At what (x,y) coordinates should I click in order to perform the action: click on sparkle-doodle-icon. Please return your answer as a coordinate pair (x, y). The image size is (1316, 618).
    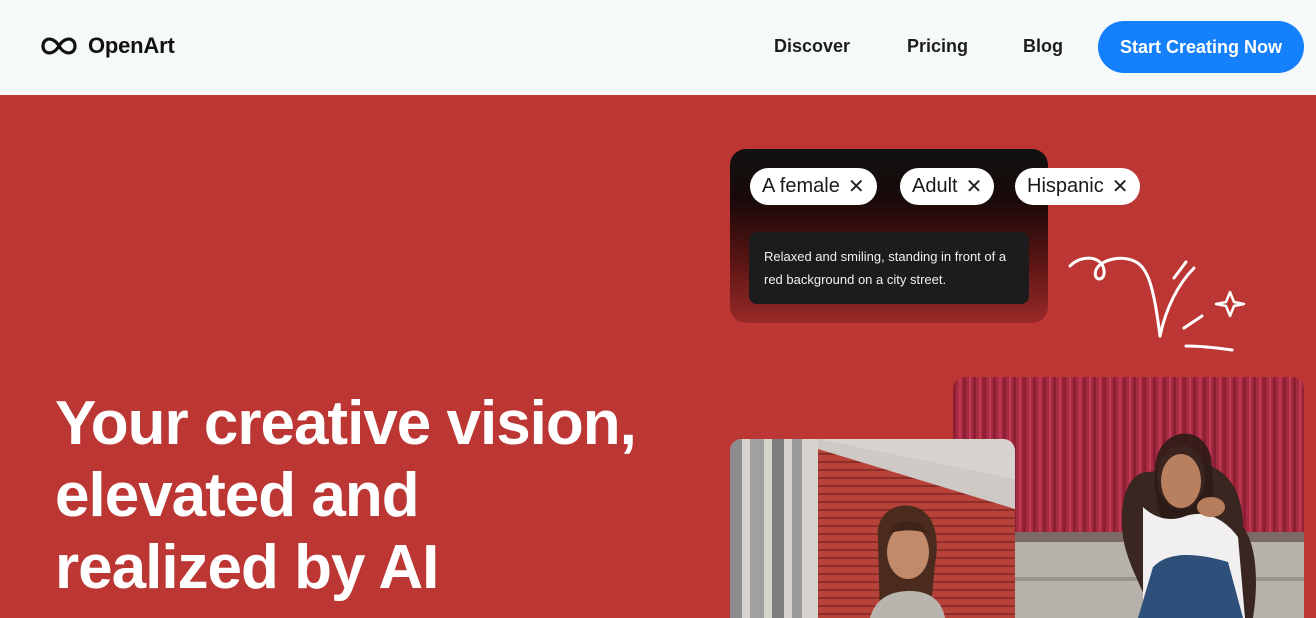
    Looking at the image, I should click on (1157, 304).